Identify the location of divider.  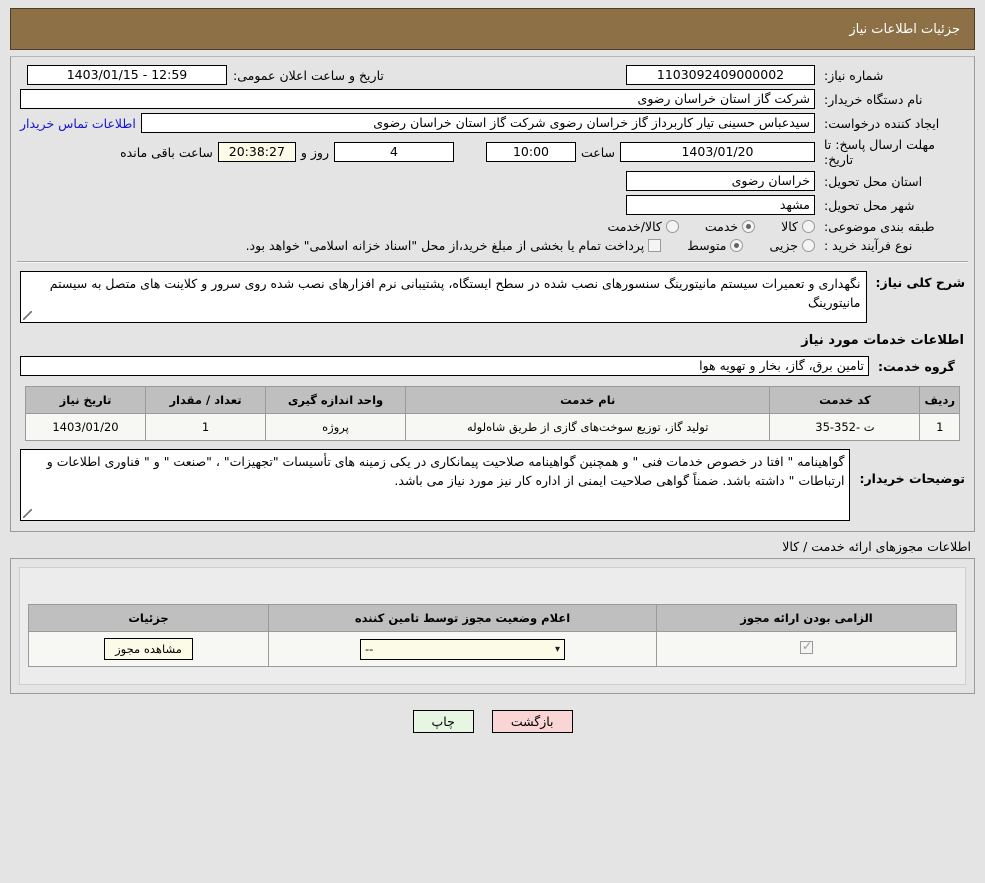
(492, 262).